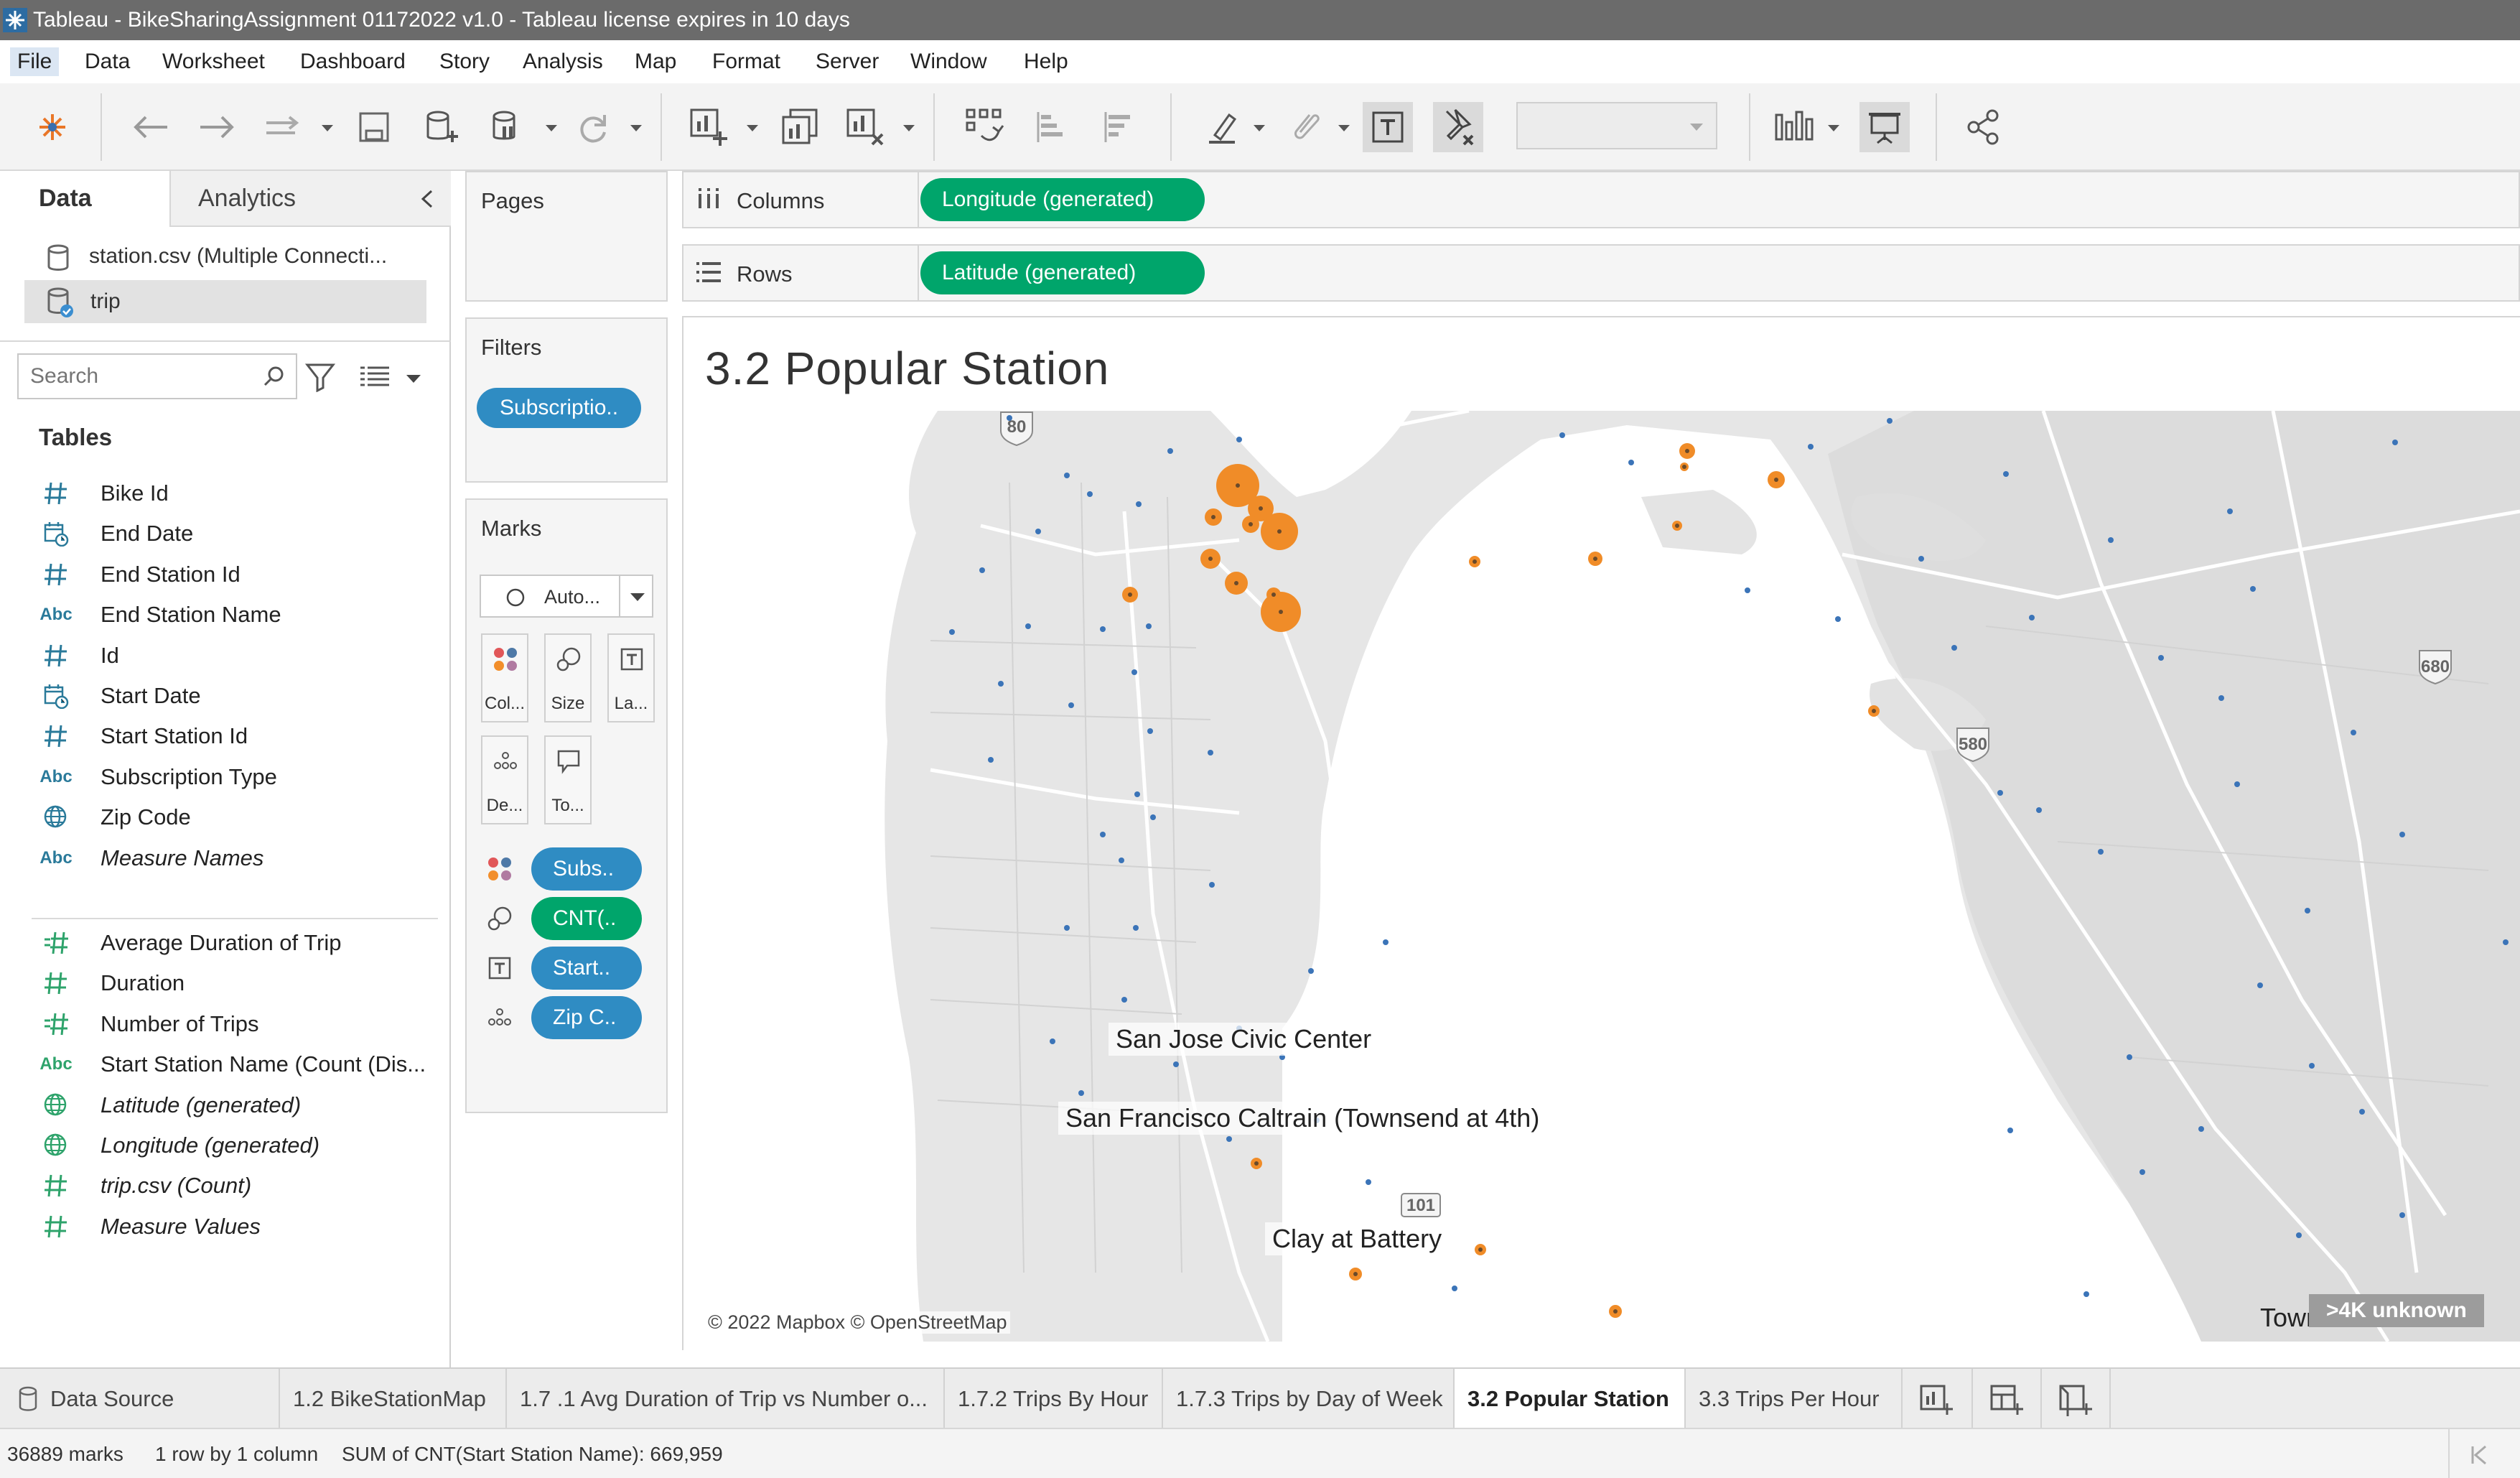 The image size is (2520, 1478). Describe the element at coordinates (566, 236) in the screenshot. I see `pages-shelf: Pages` at that location.